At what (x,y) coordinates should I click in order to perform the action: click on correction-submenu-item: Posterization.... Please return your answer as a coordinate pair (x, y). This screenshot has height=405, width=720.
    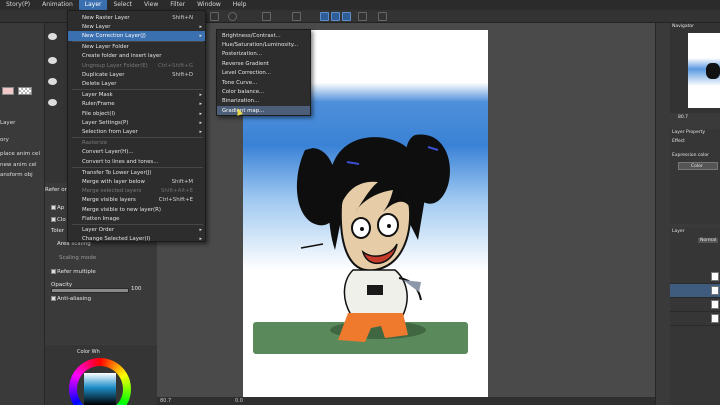
    Looking at the image, I should click on (263, 54).